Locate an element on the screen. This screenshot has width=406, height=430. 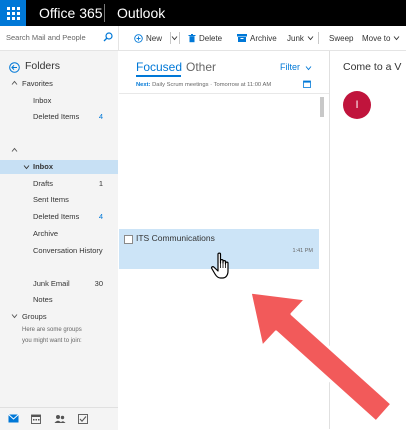
select-checkbox is located at coordinates (128, 239).